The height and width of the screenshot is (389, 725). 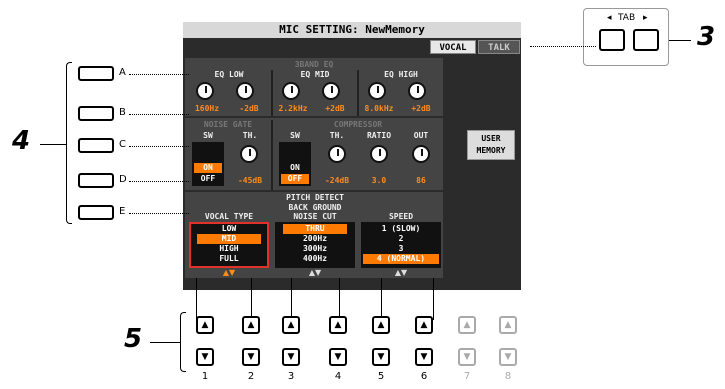 What do you see at coordinates (421, 108) in the screenshot?
I see `eq-high-gain-value: +2dB` at bounding box center [421, 108].